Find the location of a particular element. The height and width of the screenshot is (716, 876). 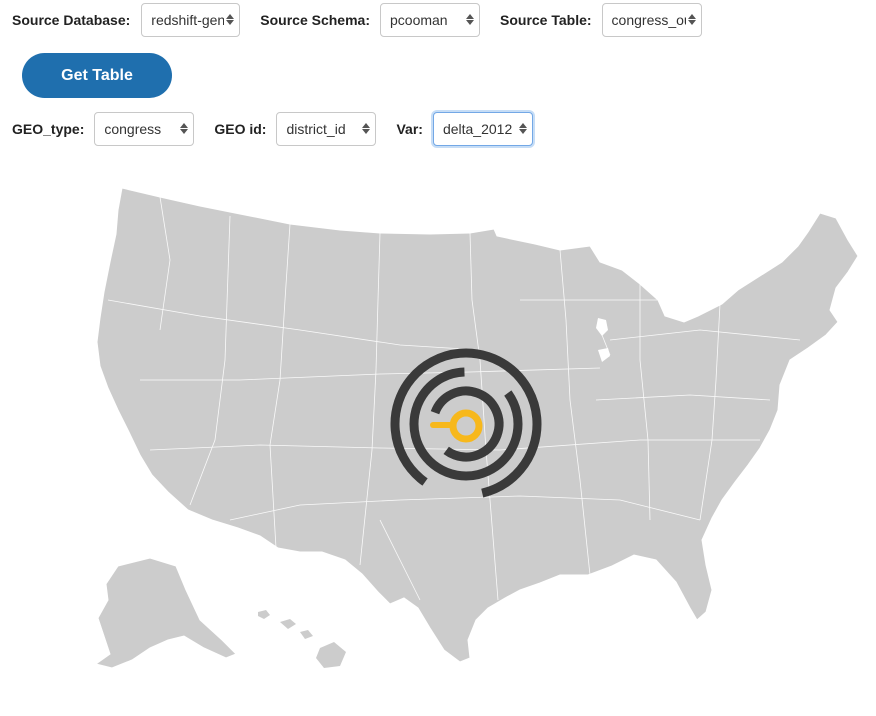

source-schema-select: pcooman is located at coordinates (430, 20).